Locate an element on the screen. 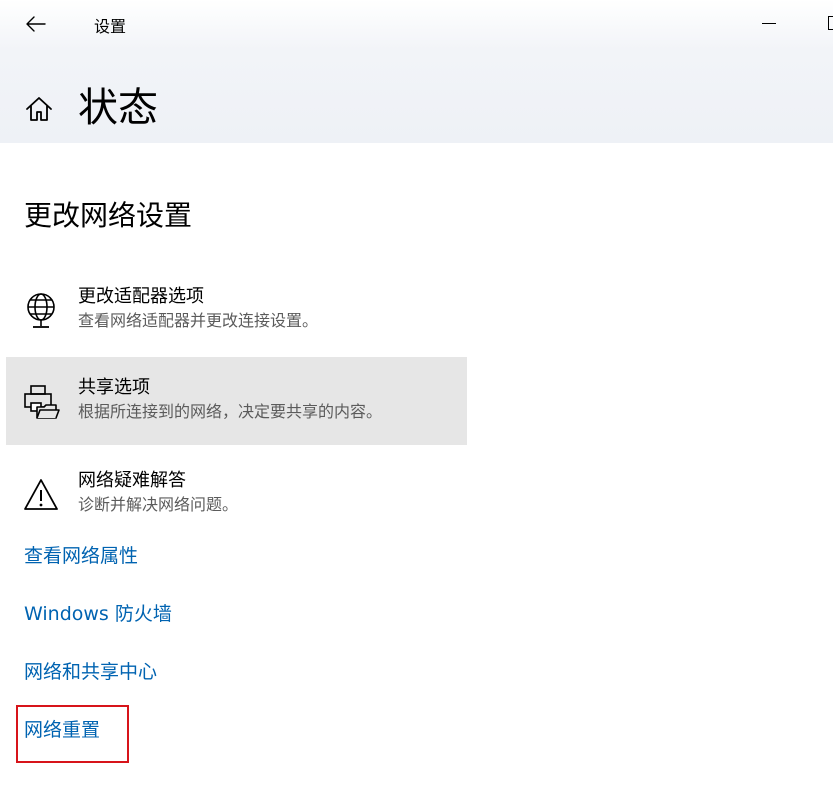 The width and height of the screenshot is (833, 795). home-icon is located at coordinates (39, 109).